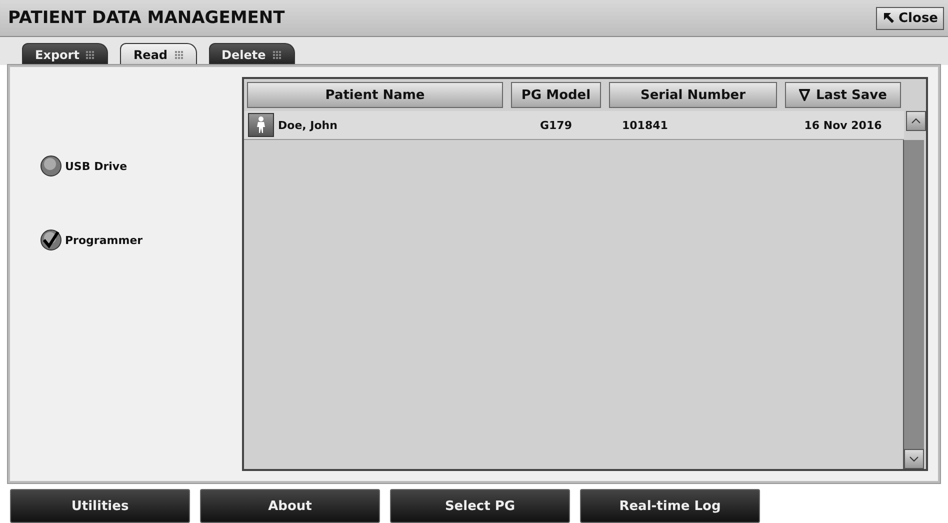 This screenshot has height=523, width=948. I want to click on column-header: Patient Name, so click(375, 95).